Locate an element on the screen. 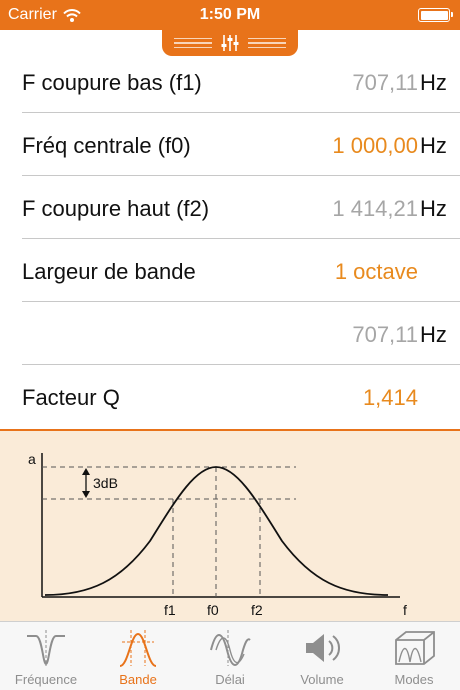 The image size is (460, 690). band-curve-icon is located at coordinates (138, 648).